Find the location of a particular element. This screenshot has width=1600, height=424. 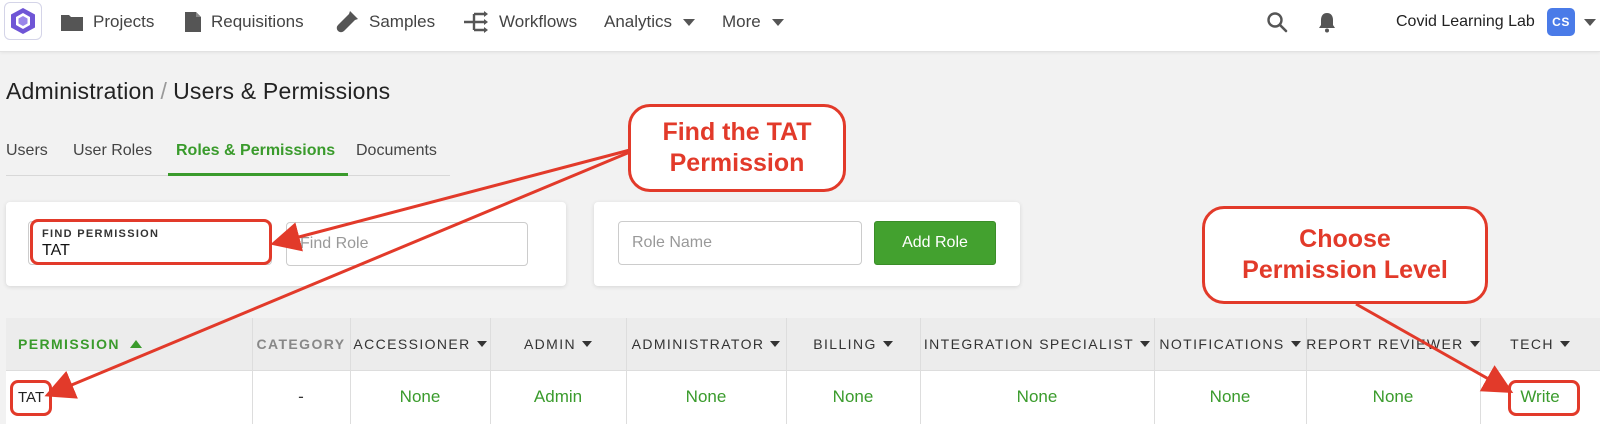

column-header-administrator: ADMINISTRATOR is located at coordinates (706, 344).